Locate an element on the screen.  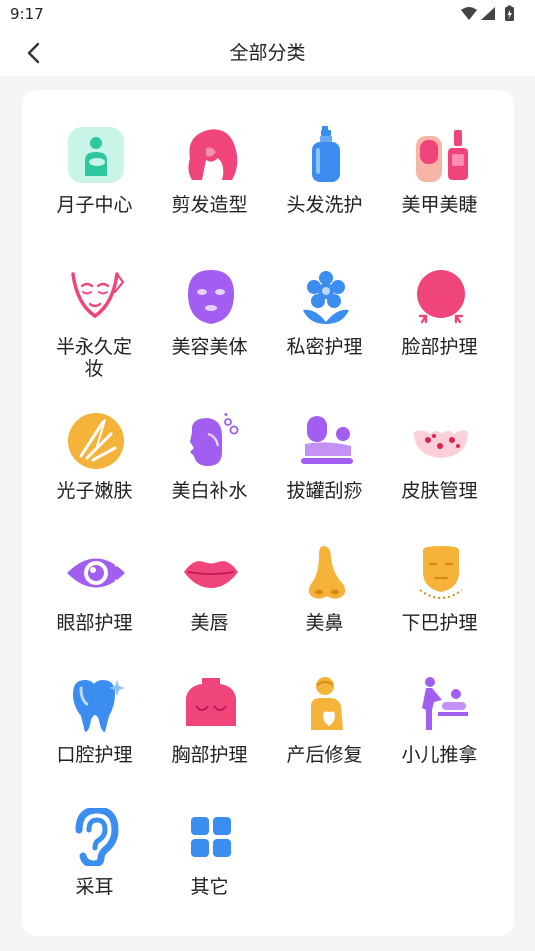
tooth-icon is located at coordinates (99, 706).